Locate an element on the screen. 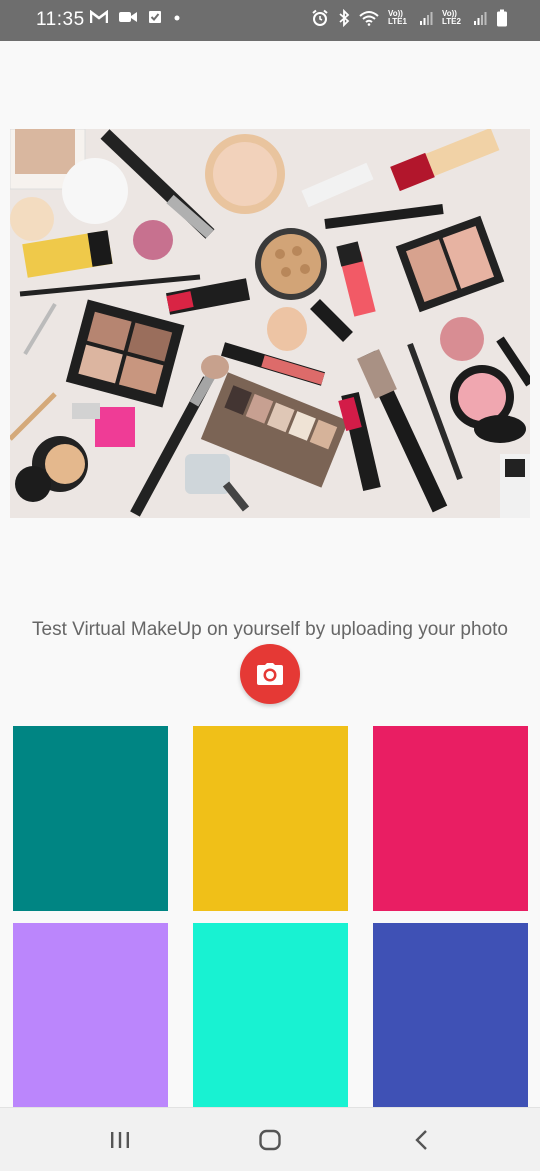  home-button is located at coordinates (270, 1140).